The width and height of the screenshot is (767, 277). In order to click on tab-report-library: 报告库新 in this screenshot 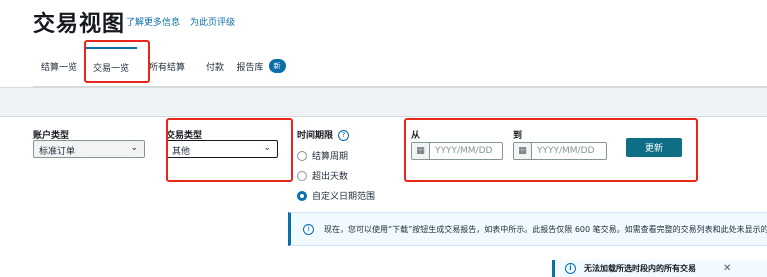, I will do `click(261, 66)`.